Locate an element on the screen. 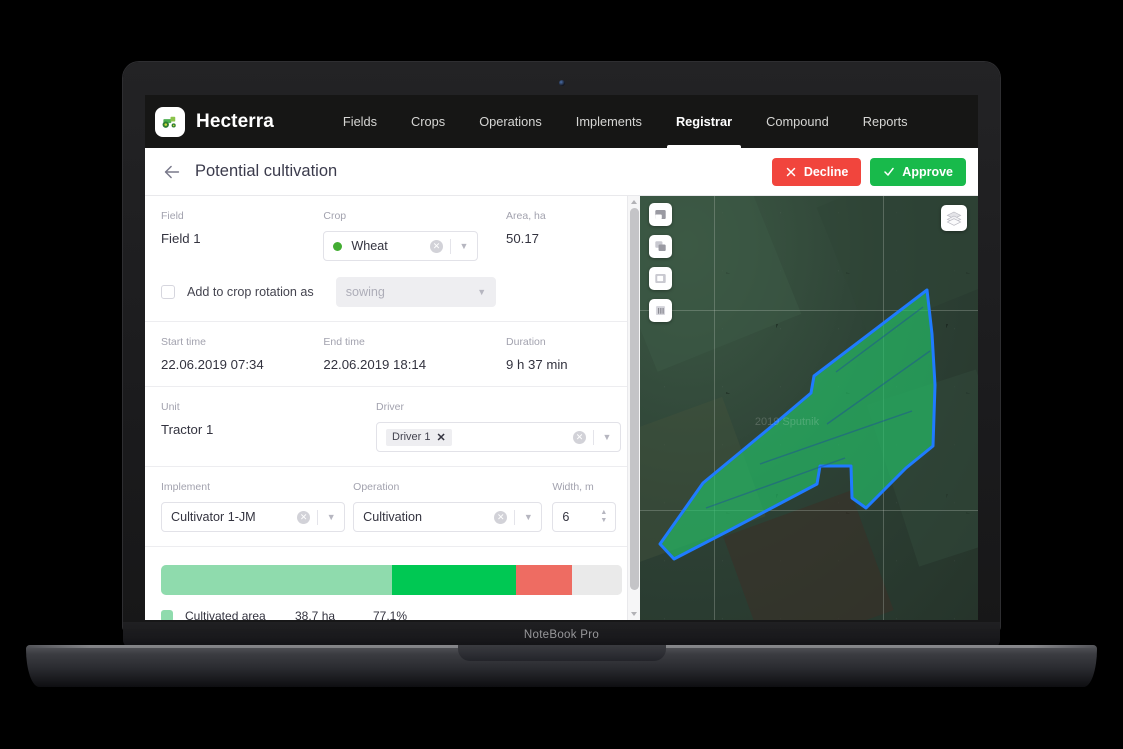  section-implement-operation: Implement Cultivator 1-JM ✕ ▼ Operation is located at coordinates (392, 507).